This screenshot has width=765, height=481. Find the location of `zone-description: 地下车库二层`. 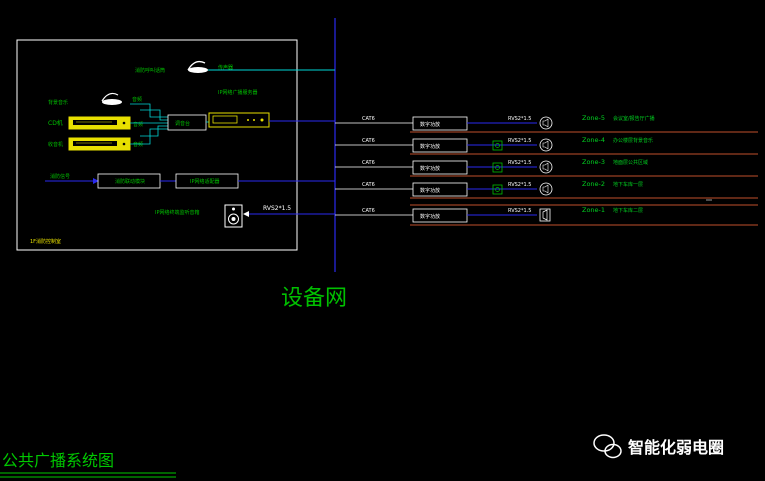

zone-description: 地下车库二层 is located at coordinates (628, 210).